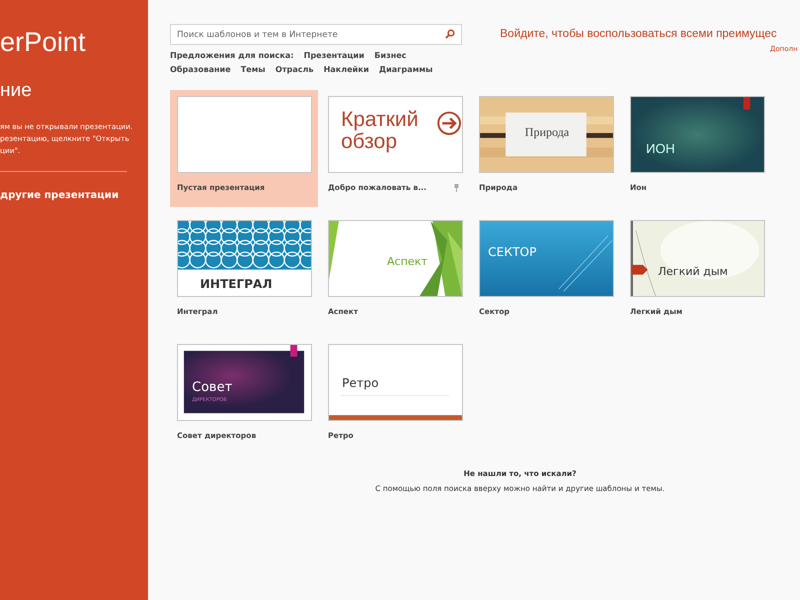  What do you see at coordinates (212, 387) in the screenshot?
I see `slide-title: Совет` at bounding box center [212, 387].